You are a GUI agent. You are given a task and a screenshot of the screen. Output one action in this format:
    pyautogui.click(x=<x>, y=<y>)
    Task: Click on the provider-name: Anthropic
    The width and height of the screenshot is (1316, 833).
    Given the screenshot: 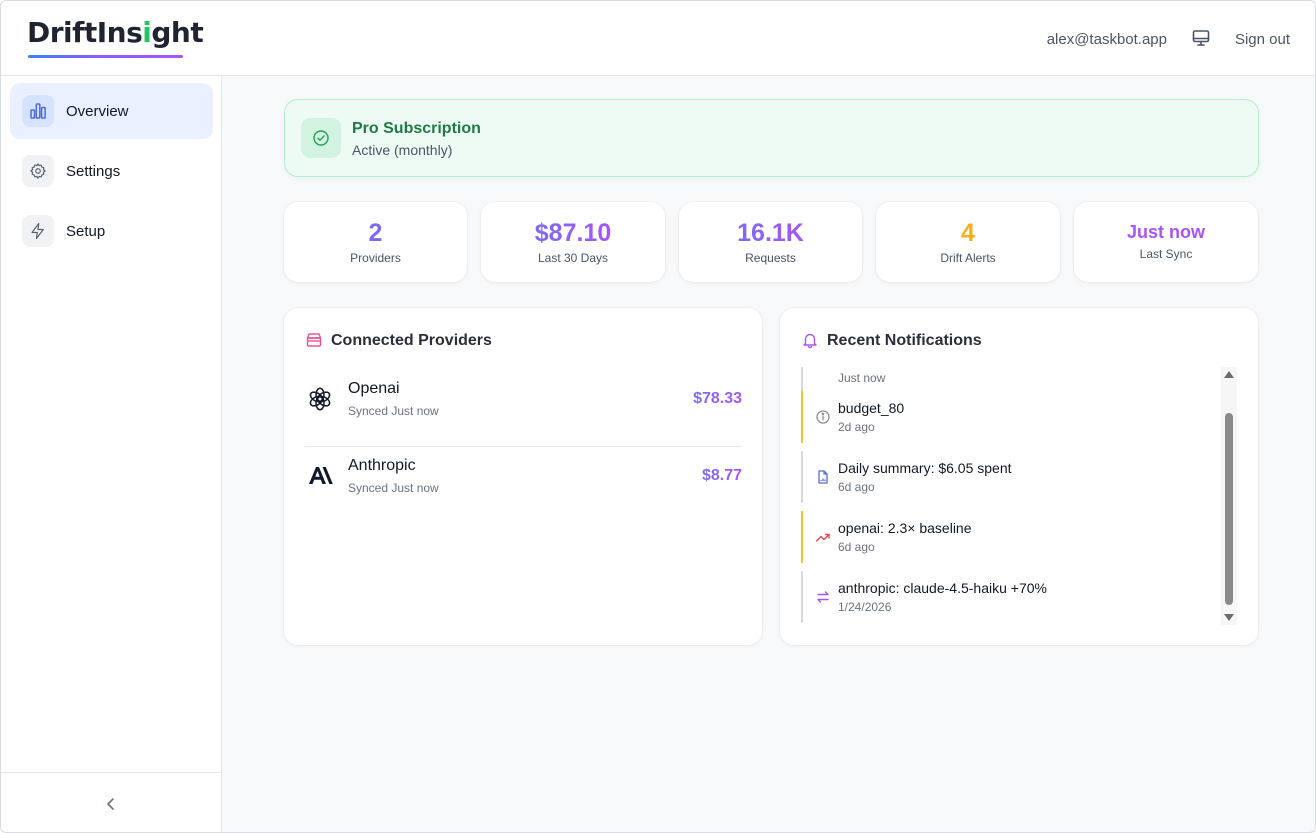 What is the action you would take?
    pyautogui.click(x=382, y=465)
    